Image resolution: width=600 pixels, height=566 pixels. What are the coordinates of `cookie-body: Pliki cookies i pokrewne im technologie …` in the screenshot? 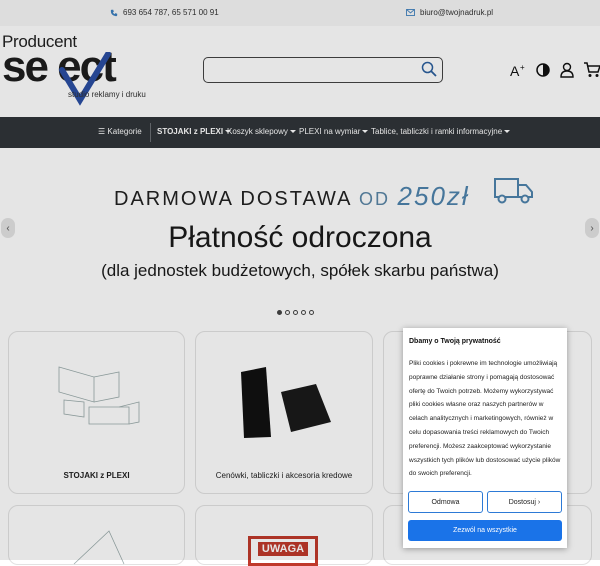 It's located at (485, 419).